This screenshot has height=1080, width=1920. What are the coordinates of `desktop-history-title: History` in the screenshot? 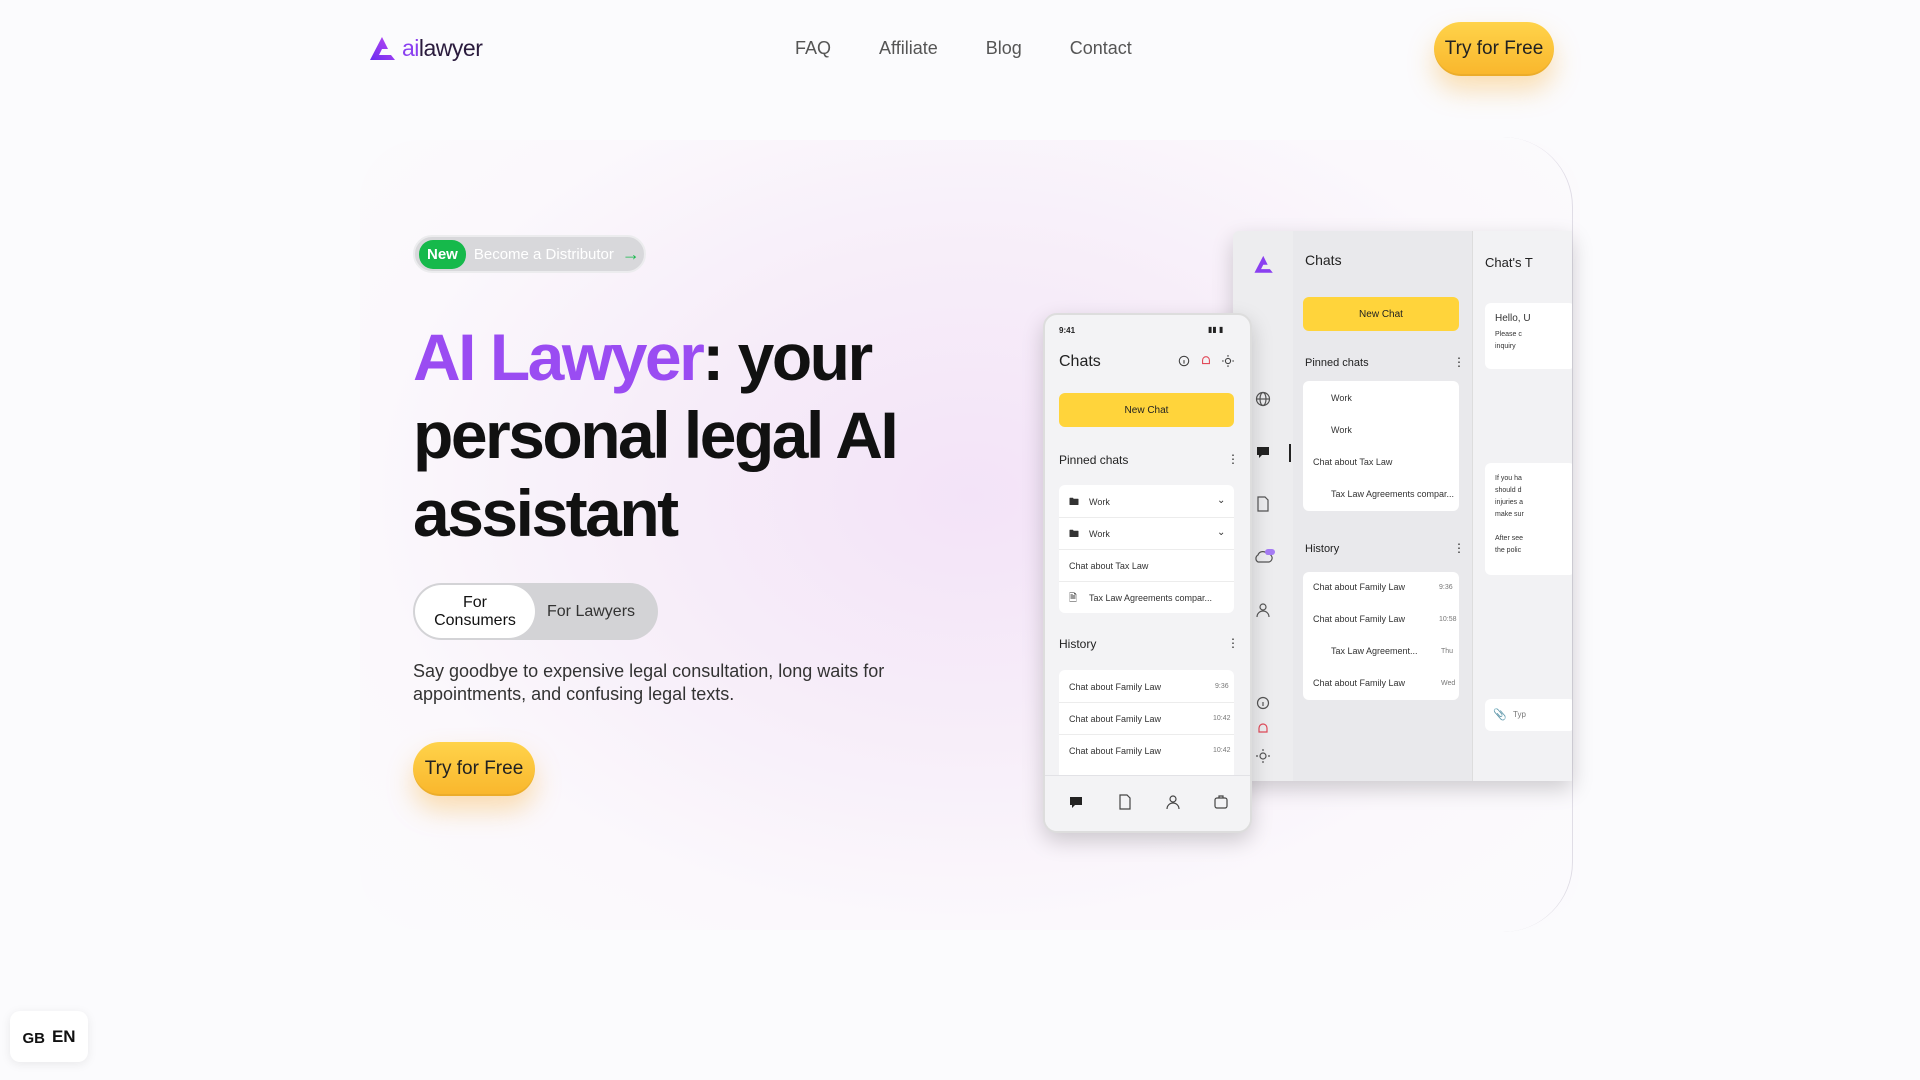 It's located at (1322, 549).